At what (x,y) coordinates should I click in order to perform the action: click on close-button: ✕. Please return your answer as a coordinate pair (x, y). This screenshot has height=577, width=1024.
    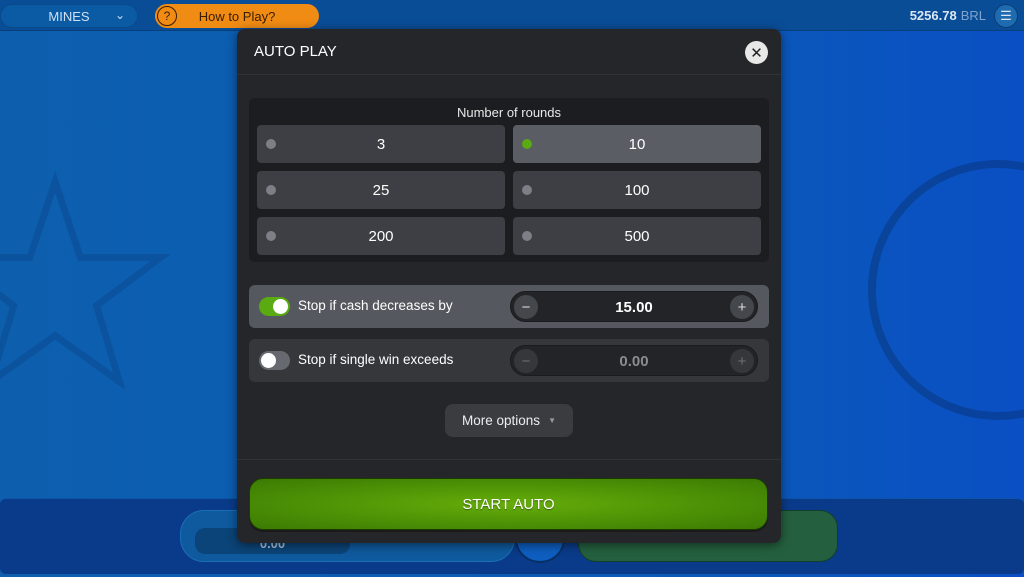
    Looking at the image, I should click on (756, 52).